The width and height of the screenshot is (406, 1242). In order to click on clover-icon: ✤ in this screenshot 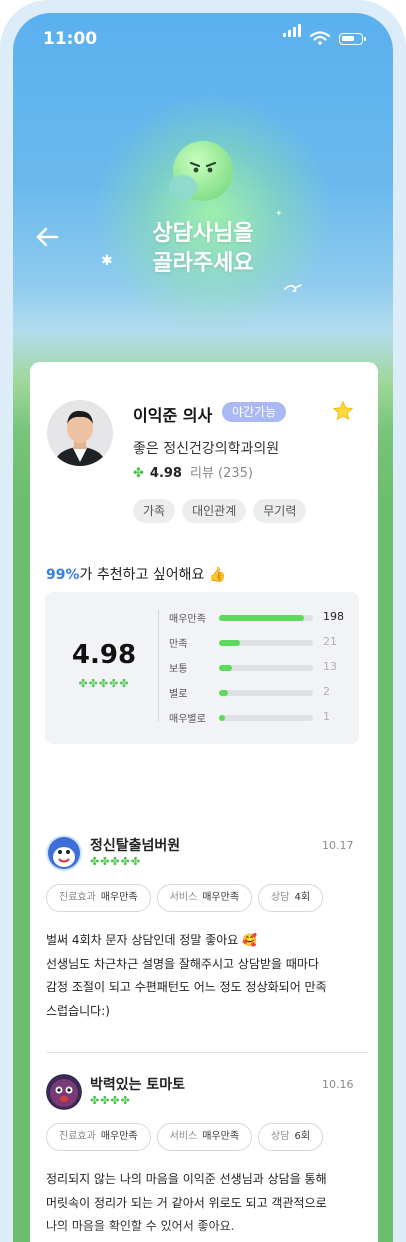, I will do `click(138, 473)`.